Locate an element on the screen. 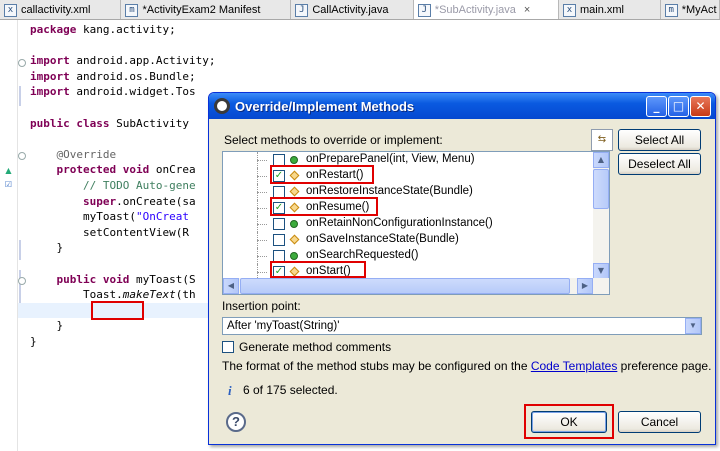 Image resolution: width=720 pixels, height=451 pixels. code-line: myToast("OnCreat is located at coordinates (135, 217).